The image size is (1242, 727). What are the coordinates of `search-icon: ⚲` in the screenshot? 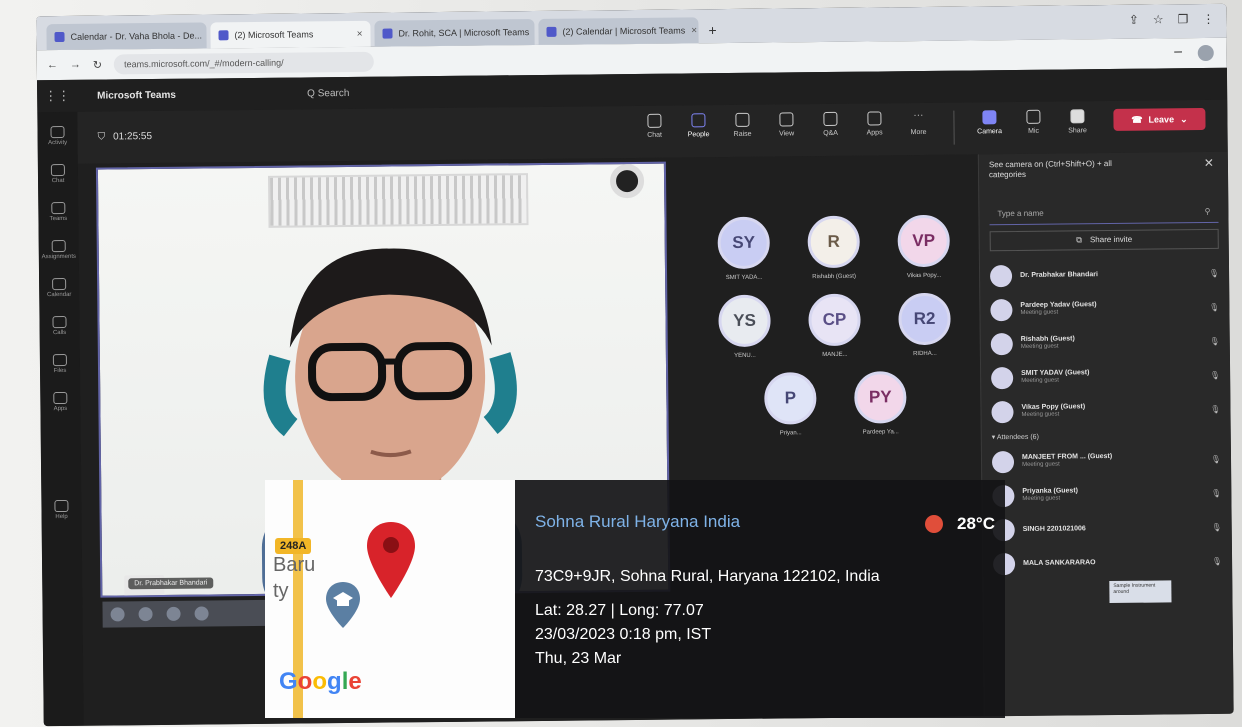 It's located at (1207, 211).